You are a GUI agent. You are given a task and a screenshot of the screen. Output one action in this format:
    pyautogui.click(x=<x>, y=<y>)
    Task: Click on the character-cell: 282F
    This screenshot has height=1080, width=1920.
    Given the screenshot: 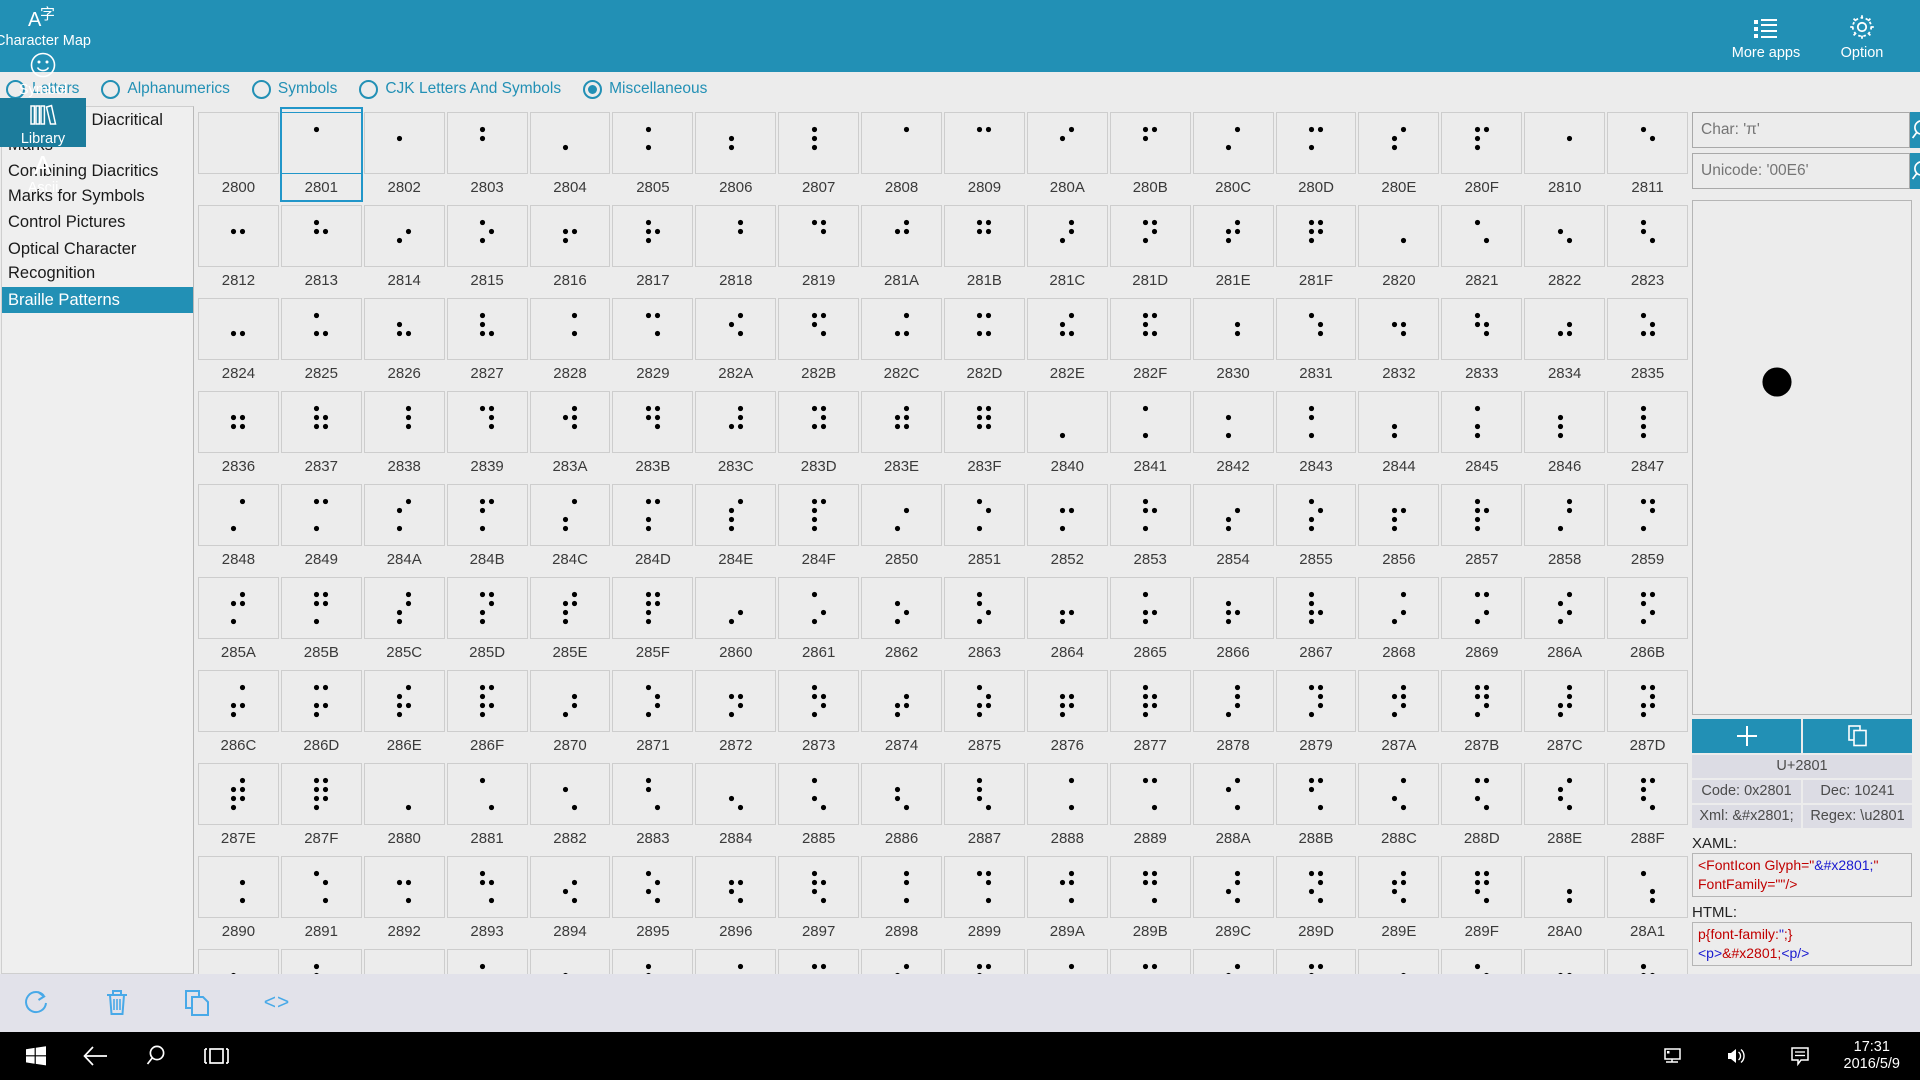 What is the action you would take?
    pyautogui.click(x=1150, y=340)
    